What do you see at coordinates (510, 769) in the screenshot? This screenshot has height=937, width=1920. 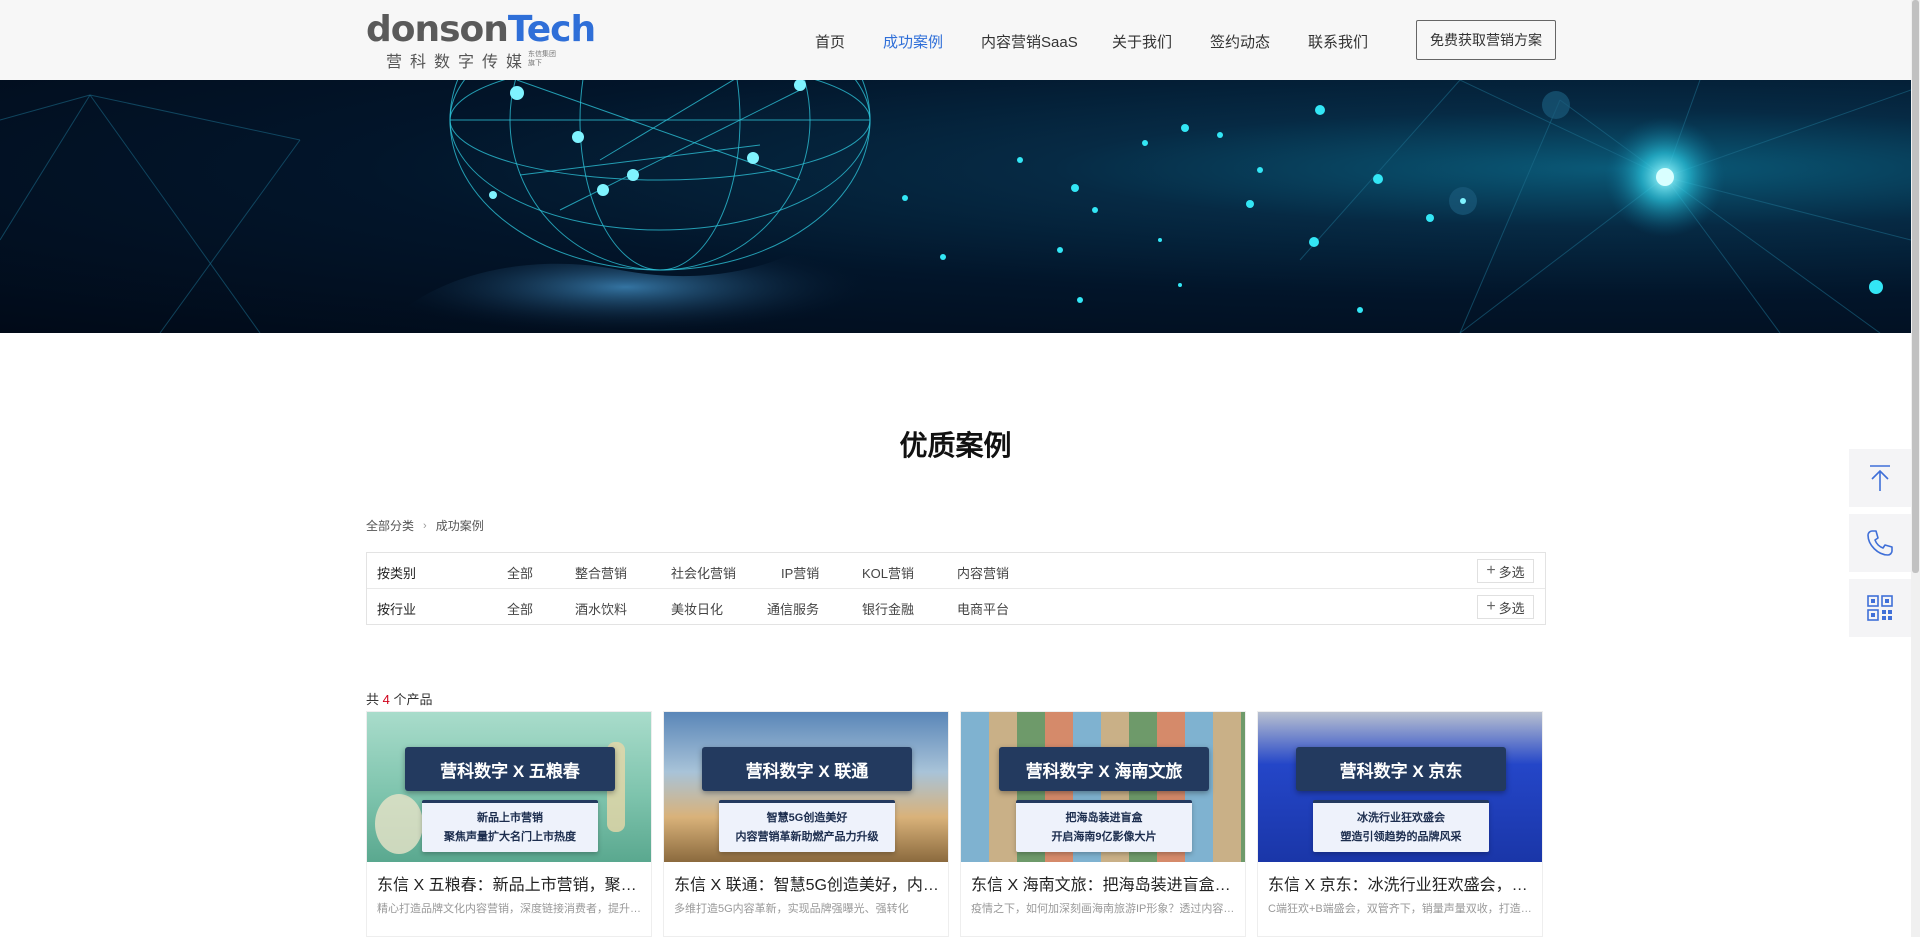 I see `case-plate: 营科数字 X 五粮春` at bounding box center [510, 769].